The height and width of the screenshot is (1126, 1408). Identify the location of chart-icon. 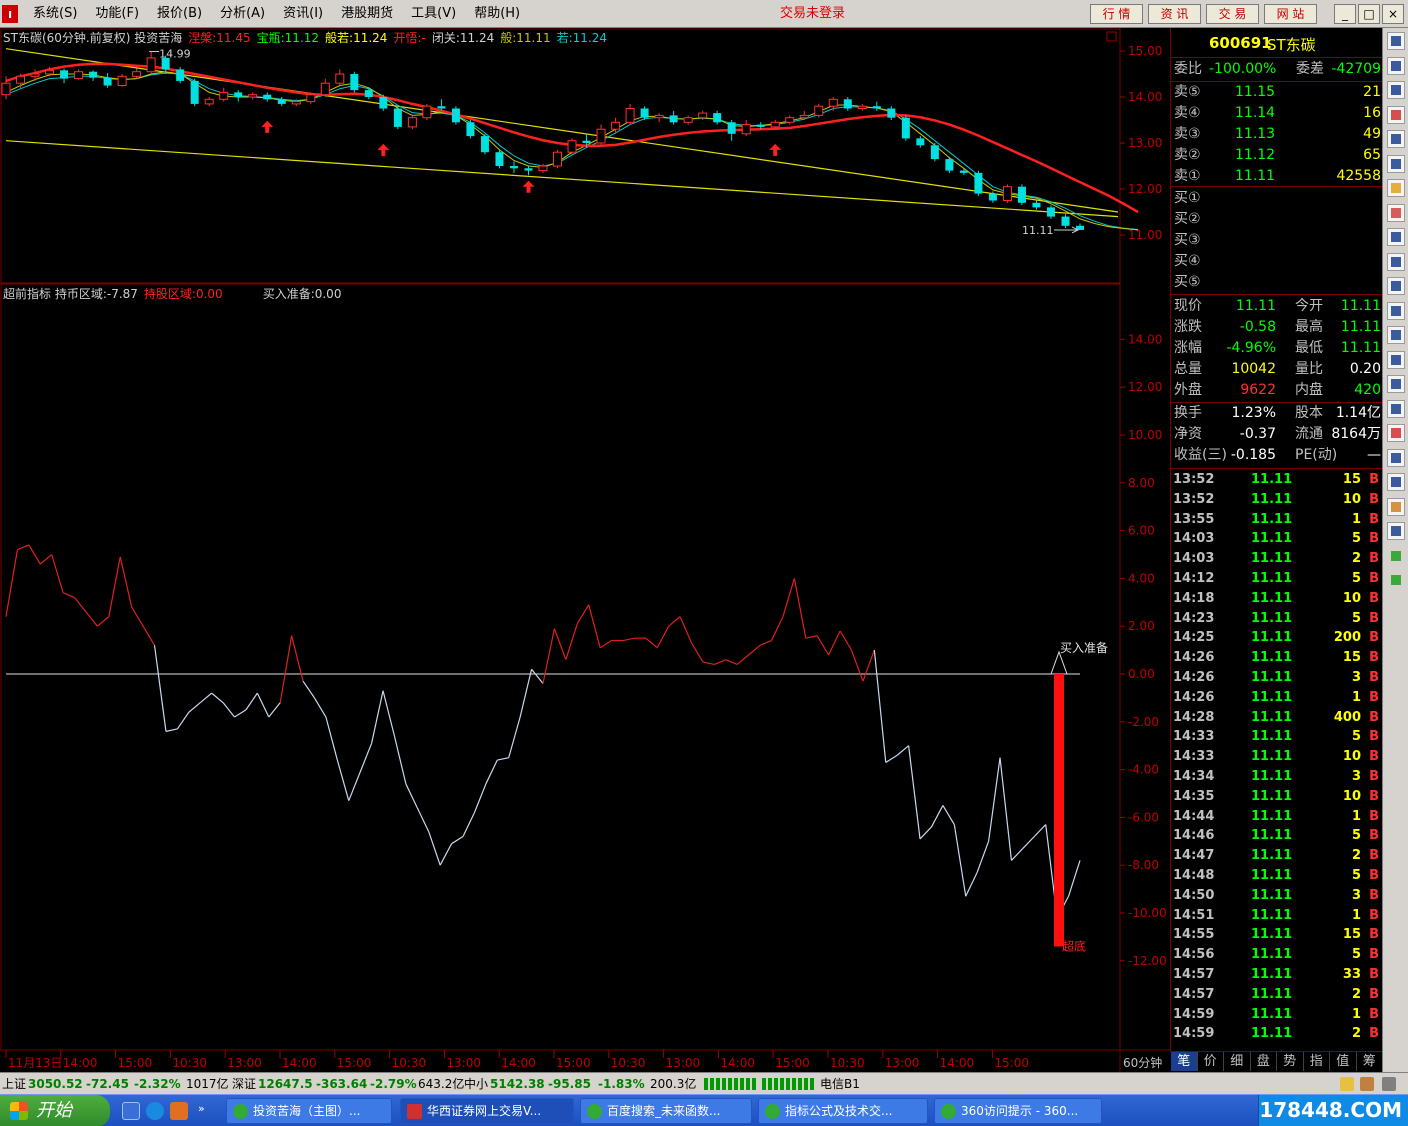
(1396, 41).